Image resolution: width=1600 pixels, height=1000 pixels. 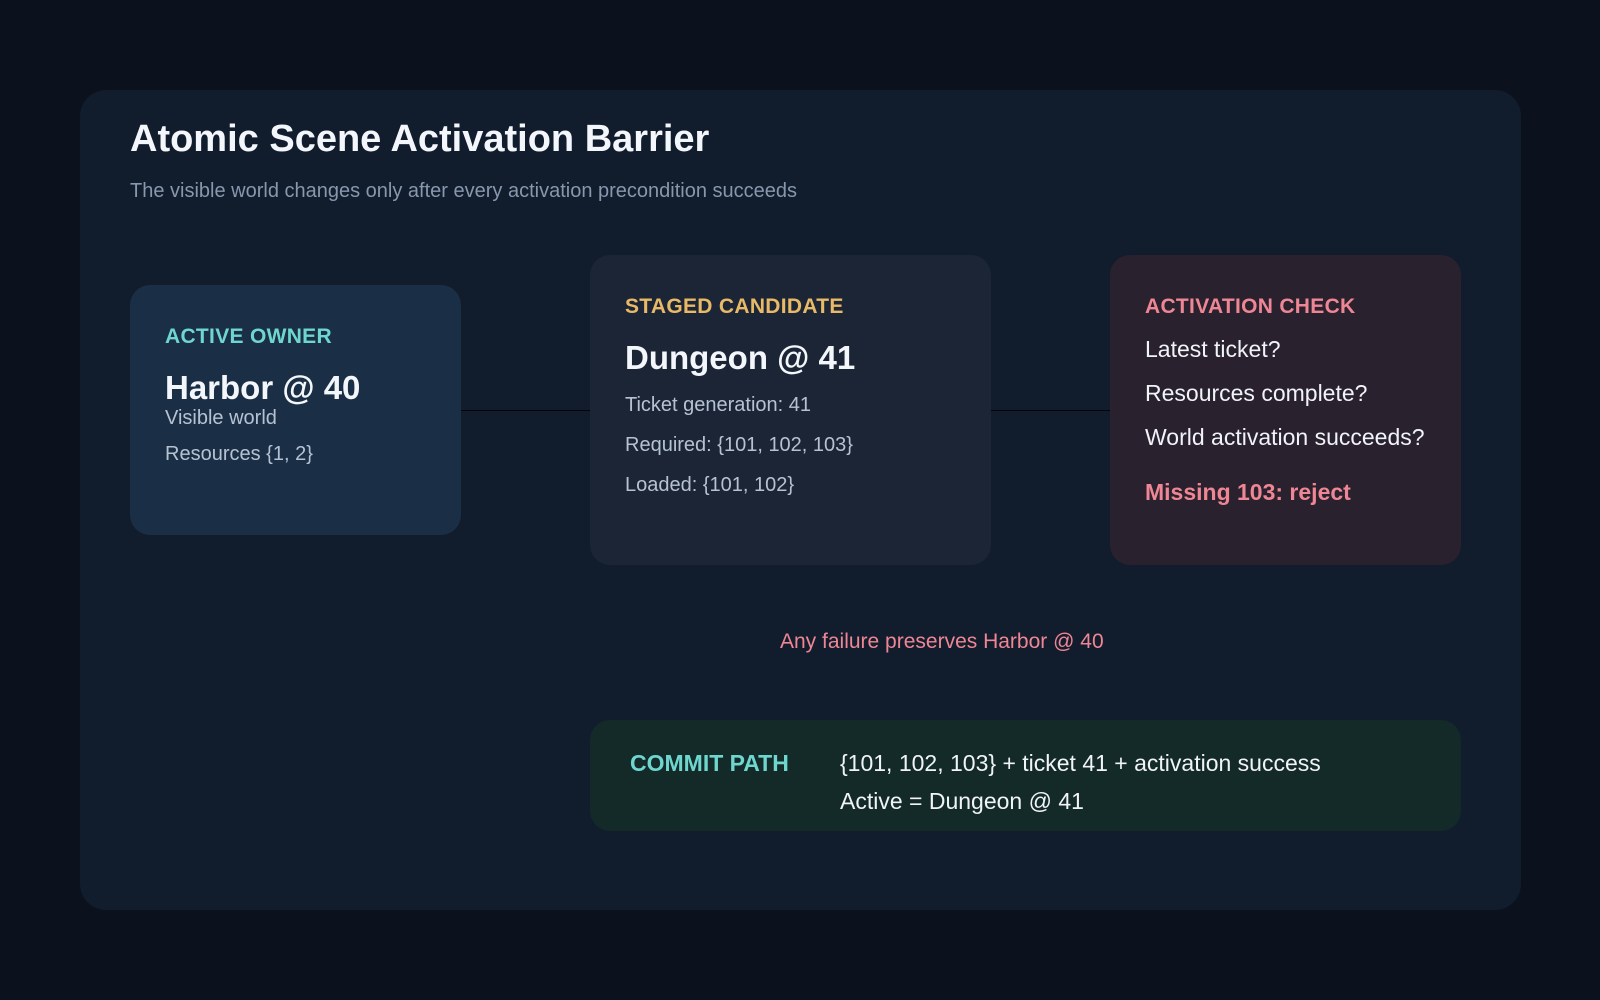 What do you see at coordinates (1285, 437) in the screenshot?
I see `activation-check-question: World activation succeeds?` at bounding box center [1285, 437].